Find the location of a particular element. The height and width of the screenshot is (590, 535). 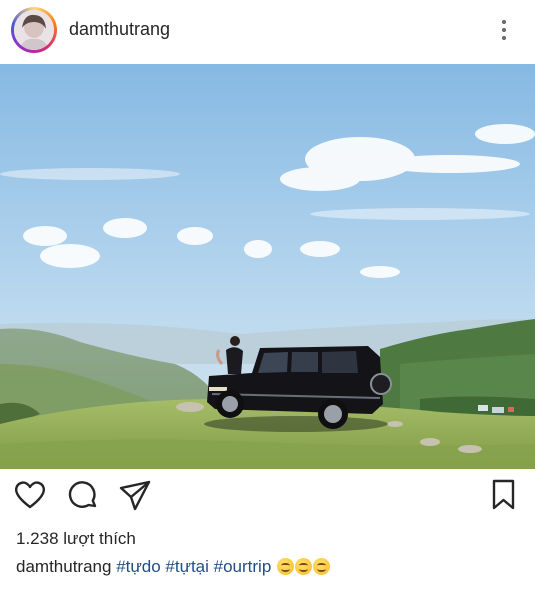

paper-plane-icon is located at coordinates (135, 495).